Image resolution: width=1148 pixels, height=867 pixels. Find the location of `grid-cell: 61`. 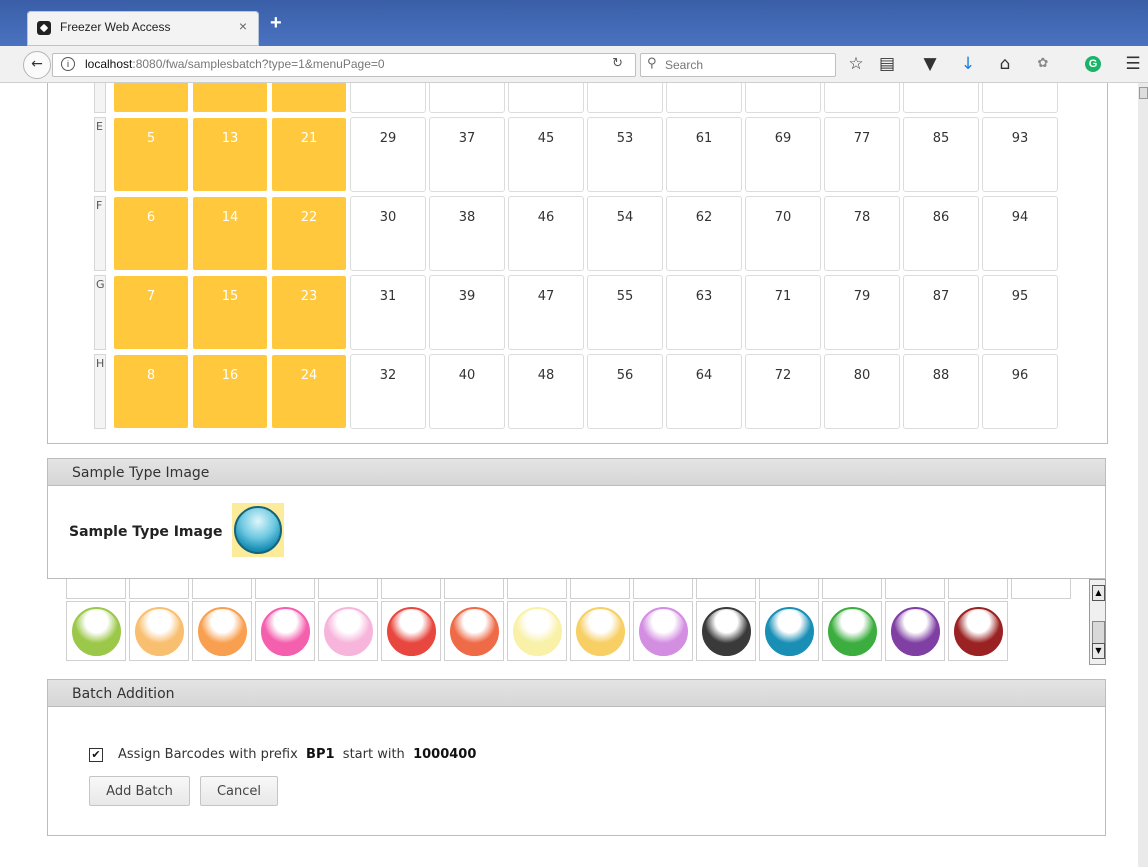

grid-cell: 61 is located at coordinates (704, 154).